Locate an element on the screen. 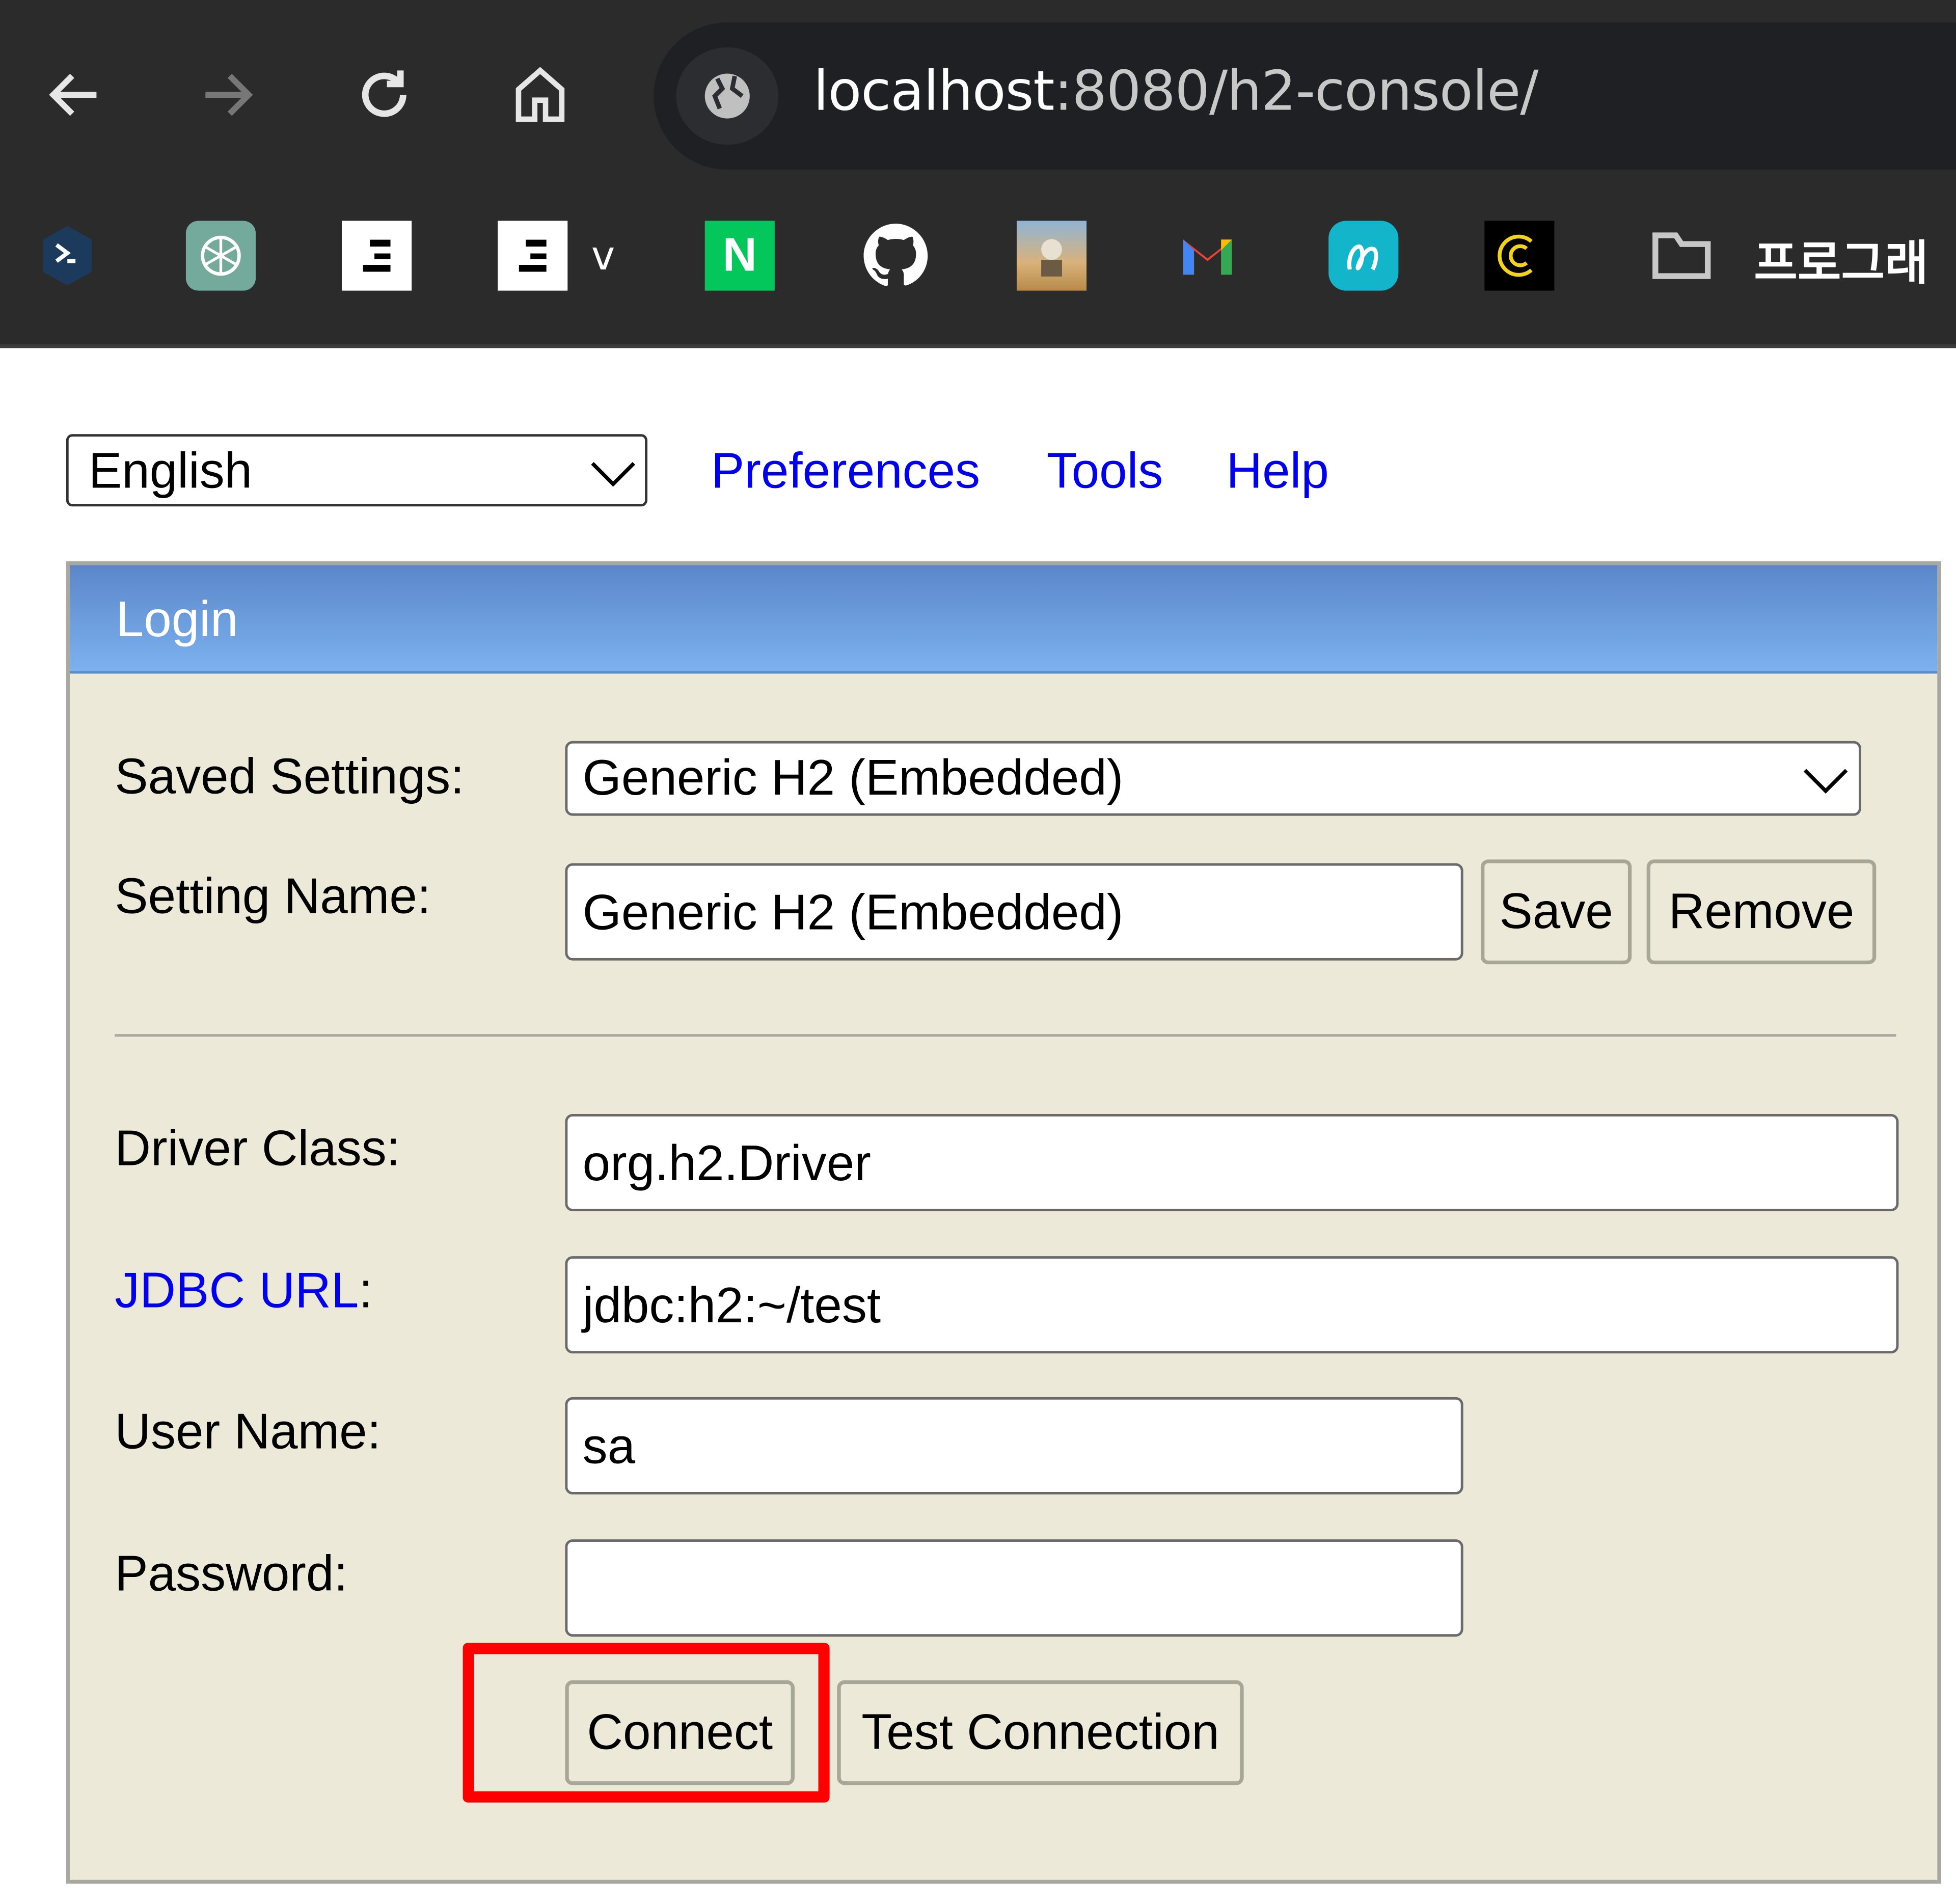 Image resolution: width=1956 pixels, height=1904 pixels. jdbc-url-colon: : is located at coordinates (366, 1291).